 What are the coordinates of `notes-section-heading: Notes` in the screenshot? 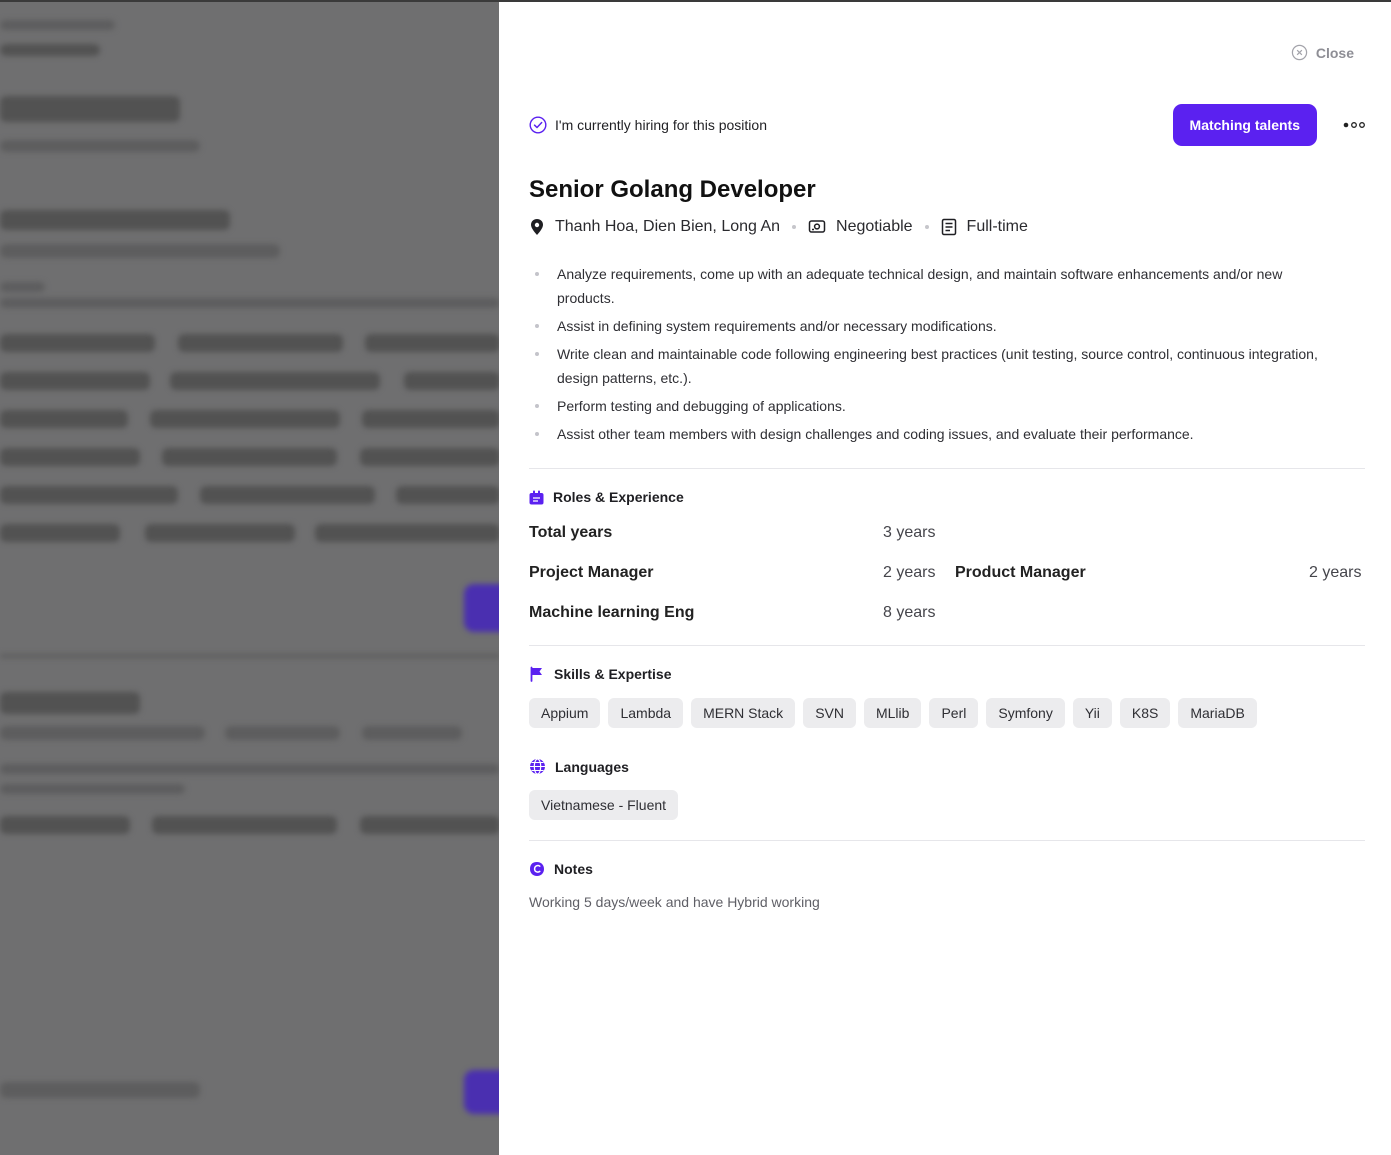 It's located at (561, 869).